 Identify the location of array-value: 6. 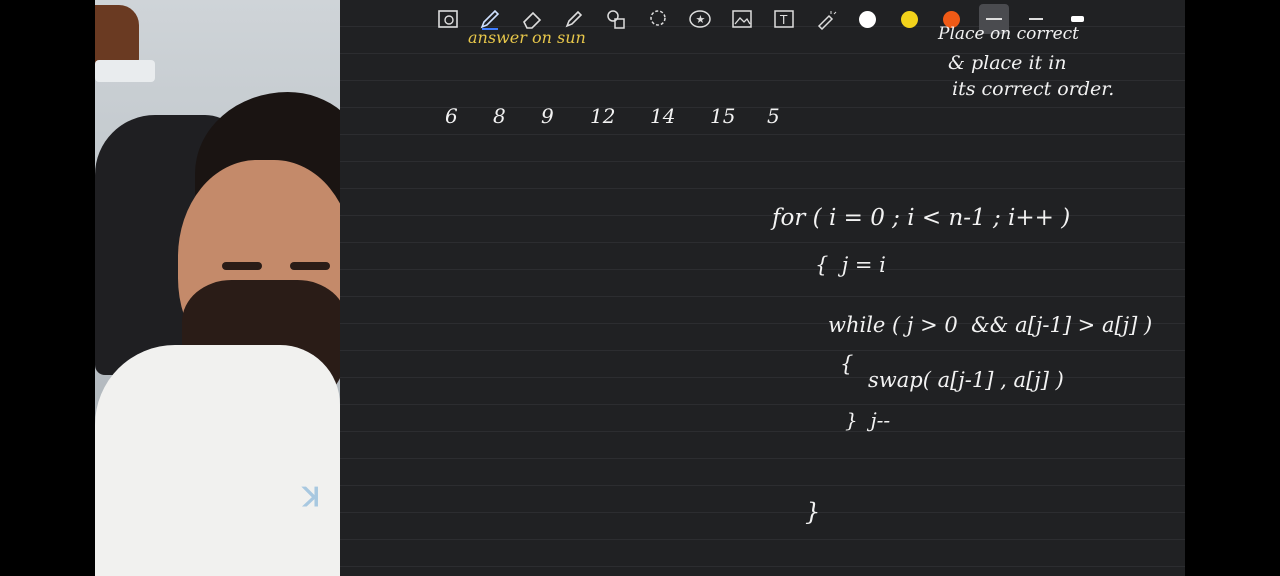
(451, 116).